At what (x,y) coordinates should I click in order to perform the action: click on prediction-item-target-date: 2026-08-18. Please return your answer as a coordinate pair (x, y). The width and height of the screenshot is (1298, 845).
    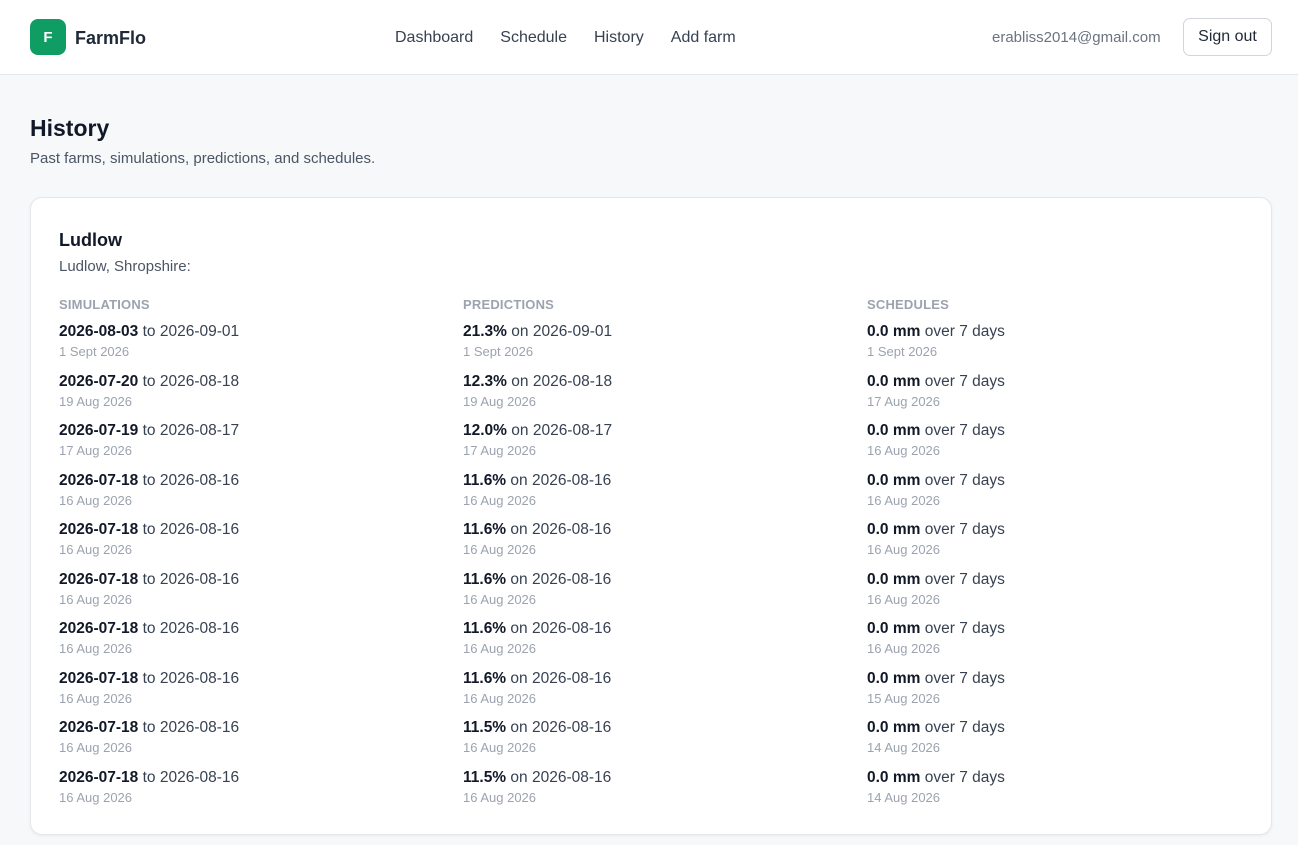
    Looking at the image, I should click on (572, 381).